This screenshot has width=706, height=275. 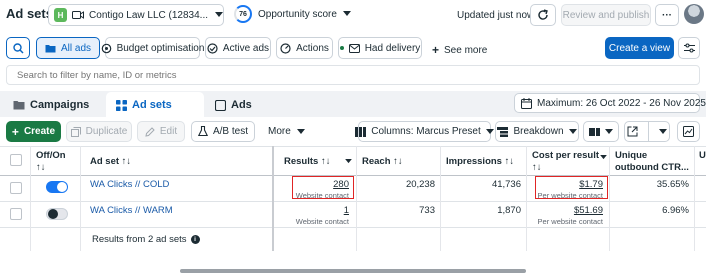 What do you see at coordinates (16, 160) in the screenshot?
I see `select-all-checkbox` at bounding box center [16, 160].